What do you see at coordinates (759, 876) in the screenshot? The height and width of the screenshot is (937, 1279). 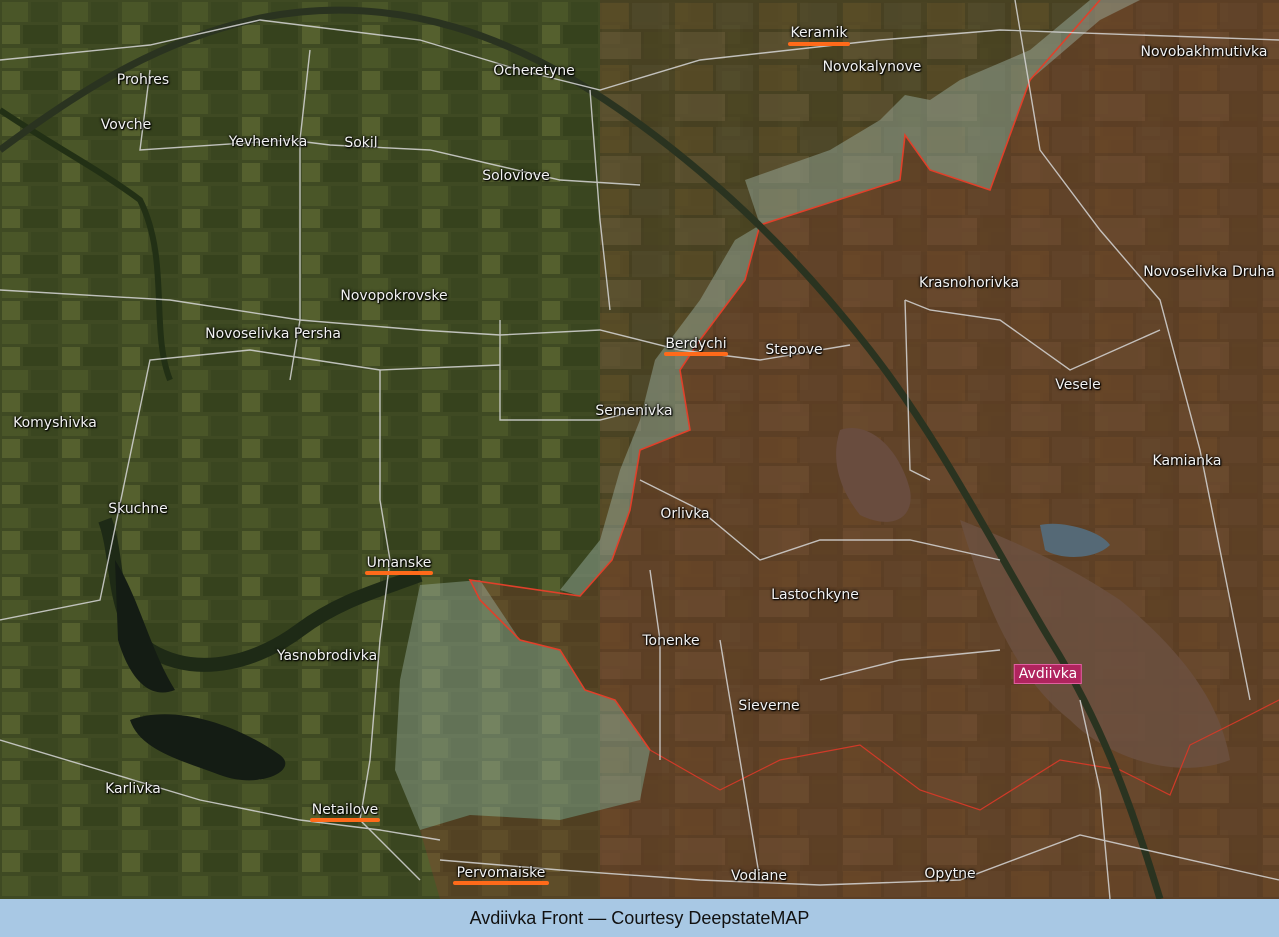 I see `place-vodiane: Vodiane` at bounding box center [759, 876].